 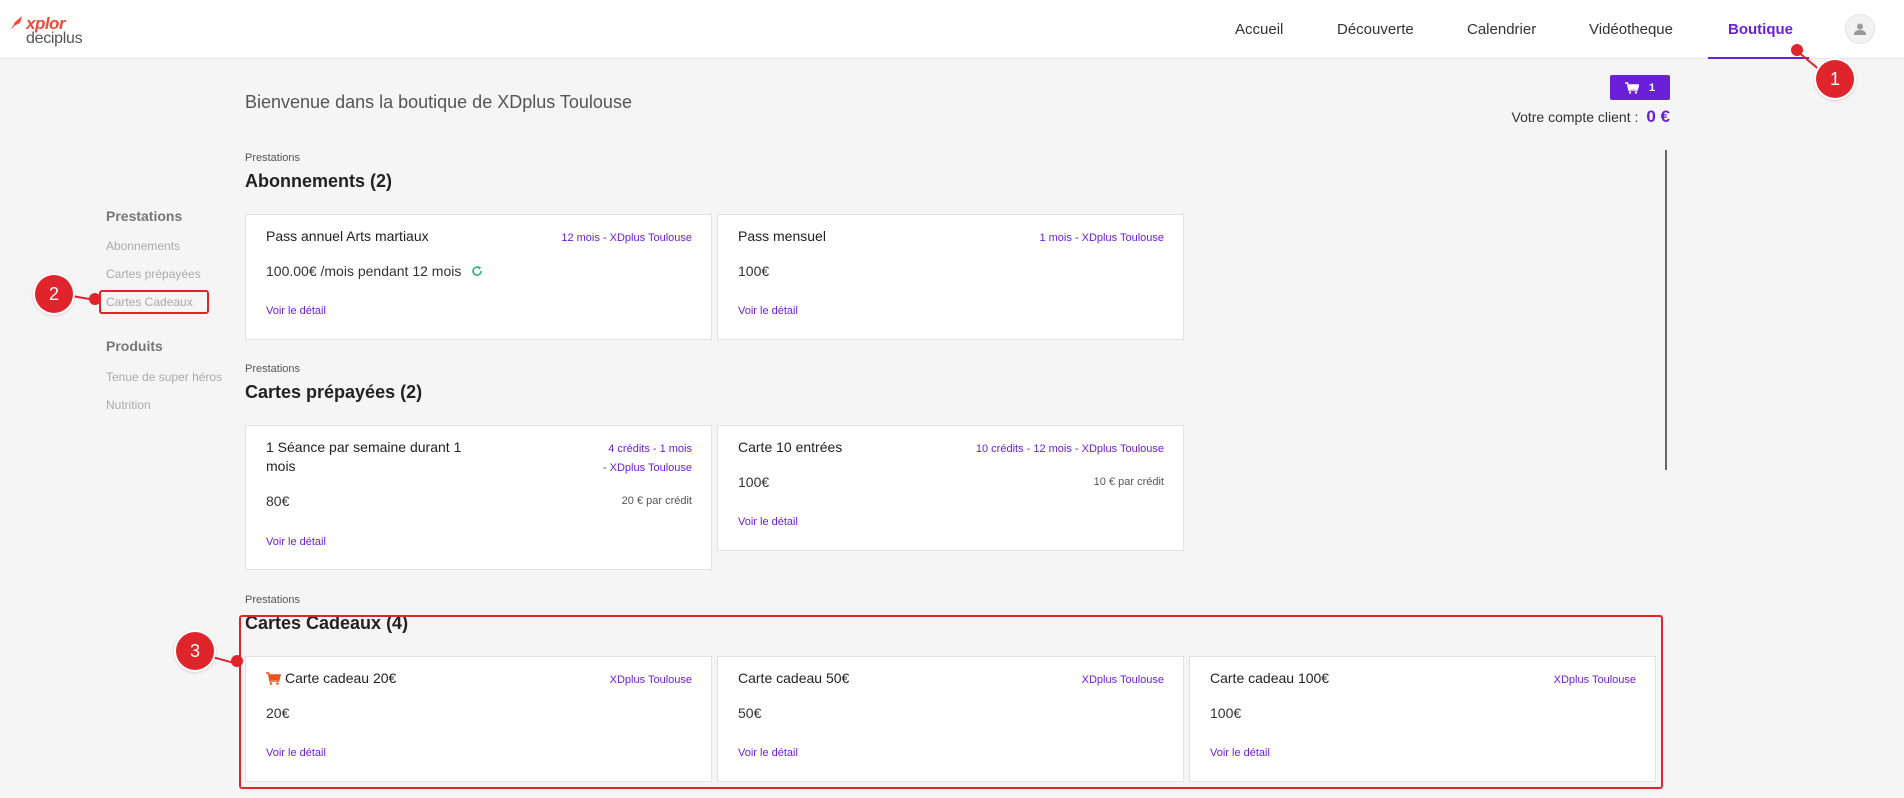 I want to click on client-account: Votre compte client : 0 €, so click(x=1585, y=117).